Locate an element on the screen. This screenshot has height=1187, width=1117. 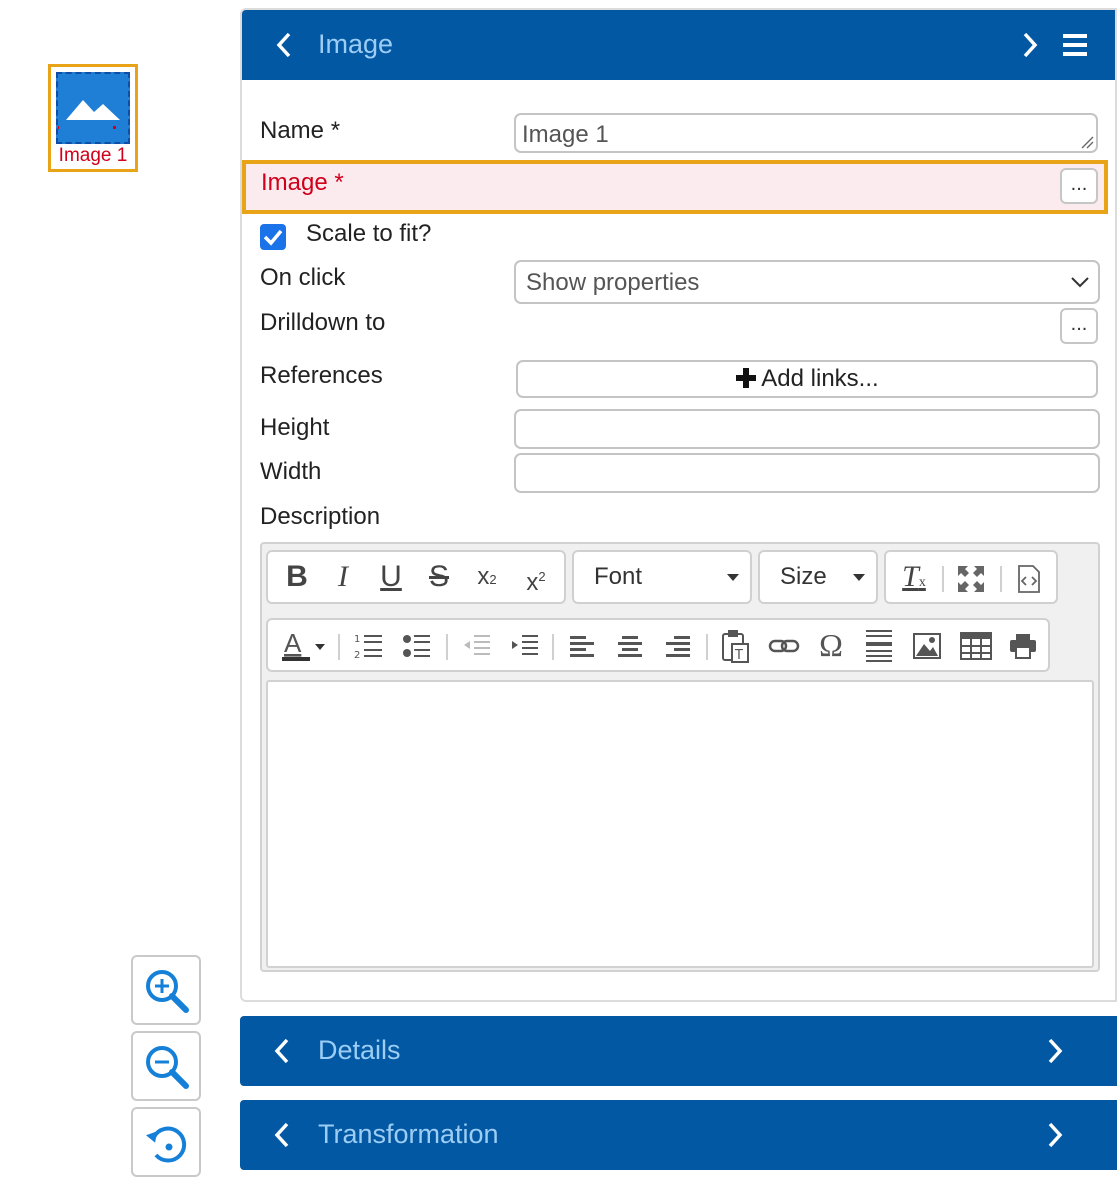
checkmark-icon is located at coordinates (273, 237).